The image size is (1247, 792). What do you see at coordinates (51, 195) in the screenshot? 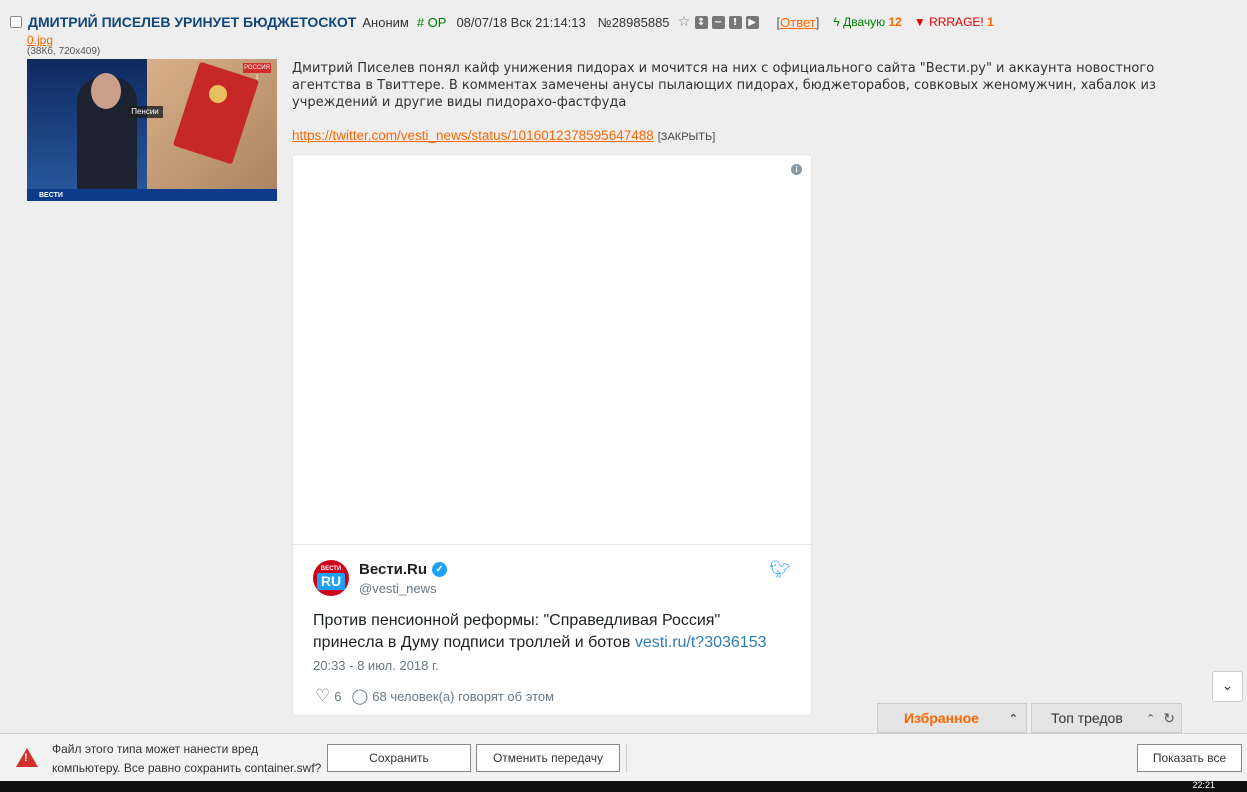
I see `thumb-logo: ВЕСТИ` at bounding box center [51, 195].